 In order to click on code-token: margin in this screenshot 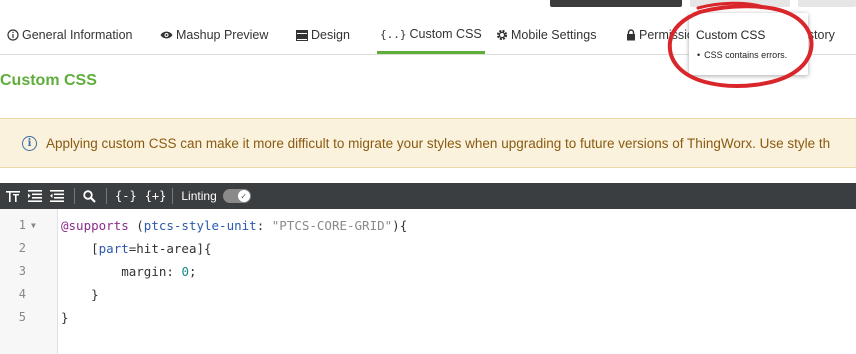, I will do `click(144, 271)`.